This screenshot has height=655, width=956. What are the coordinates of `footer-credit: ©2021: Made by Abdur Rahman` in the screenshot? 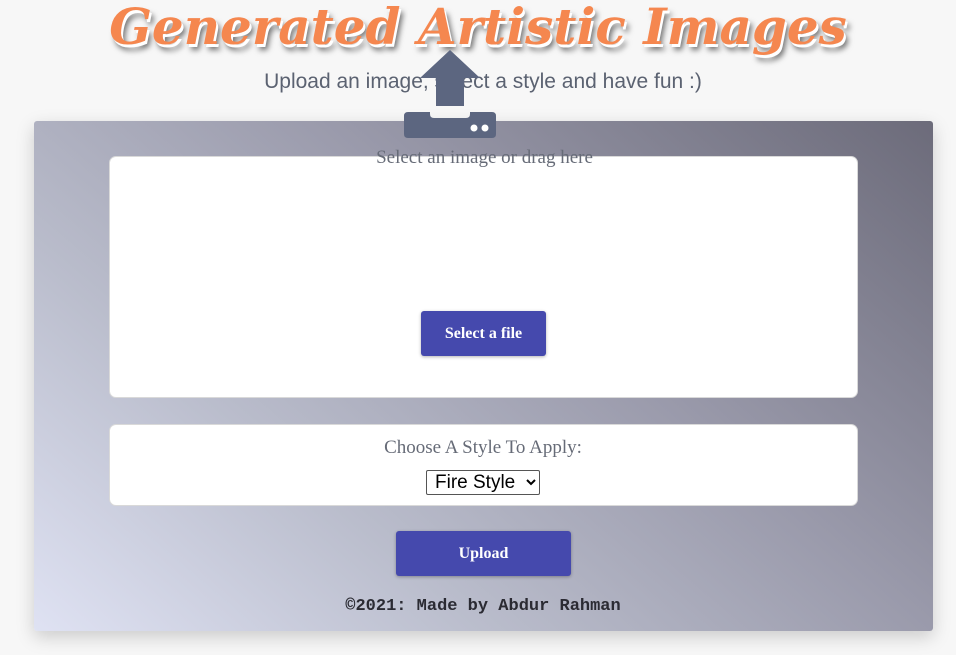 It's located at (483, 606).